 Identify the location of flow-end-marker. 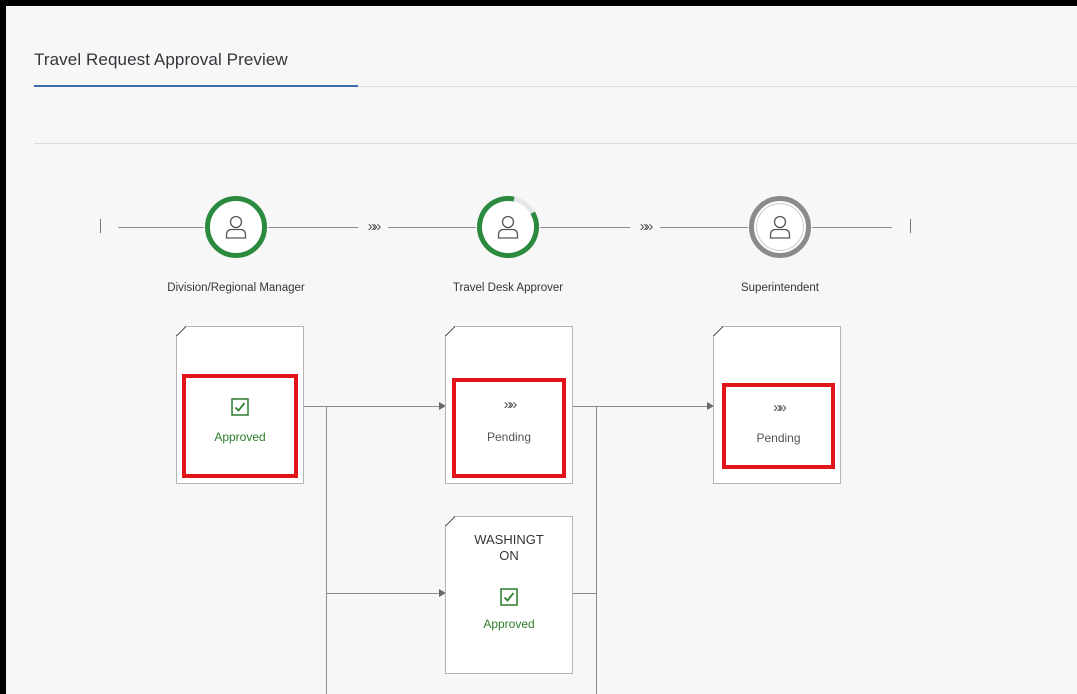
(910, 226).